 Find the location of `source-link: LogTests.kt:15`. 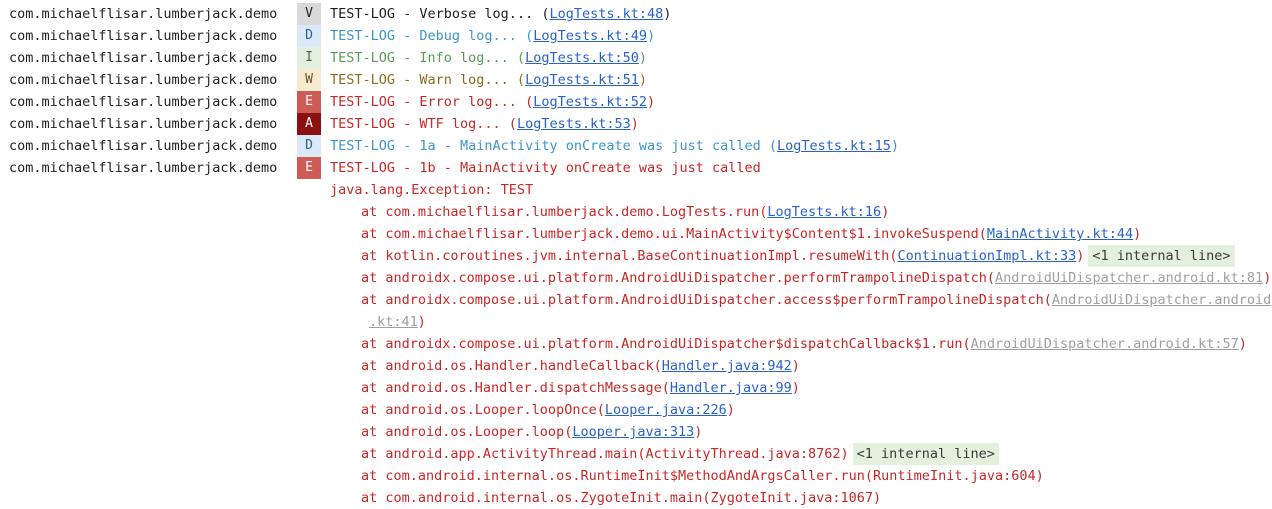

source-link: LogTests.kt:15 is located at coordinates (834, 146).